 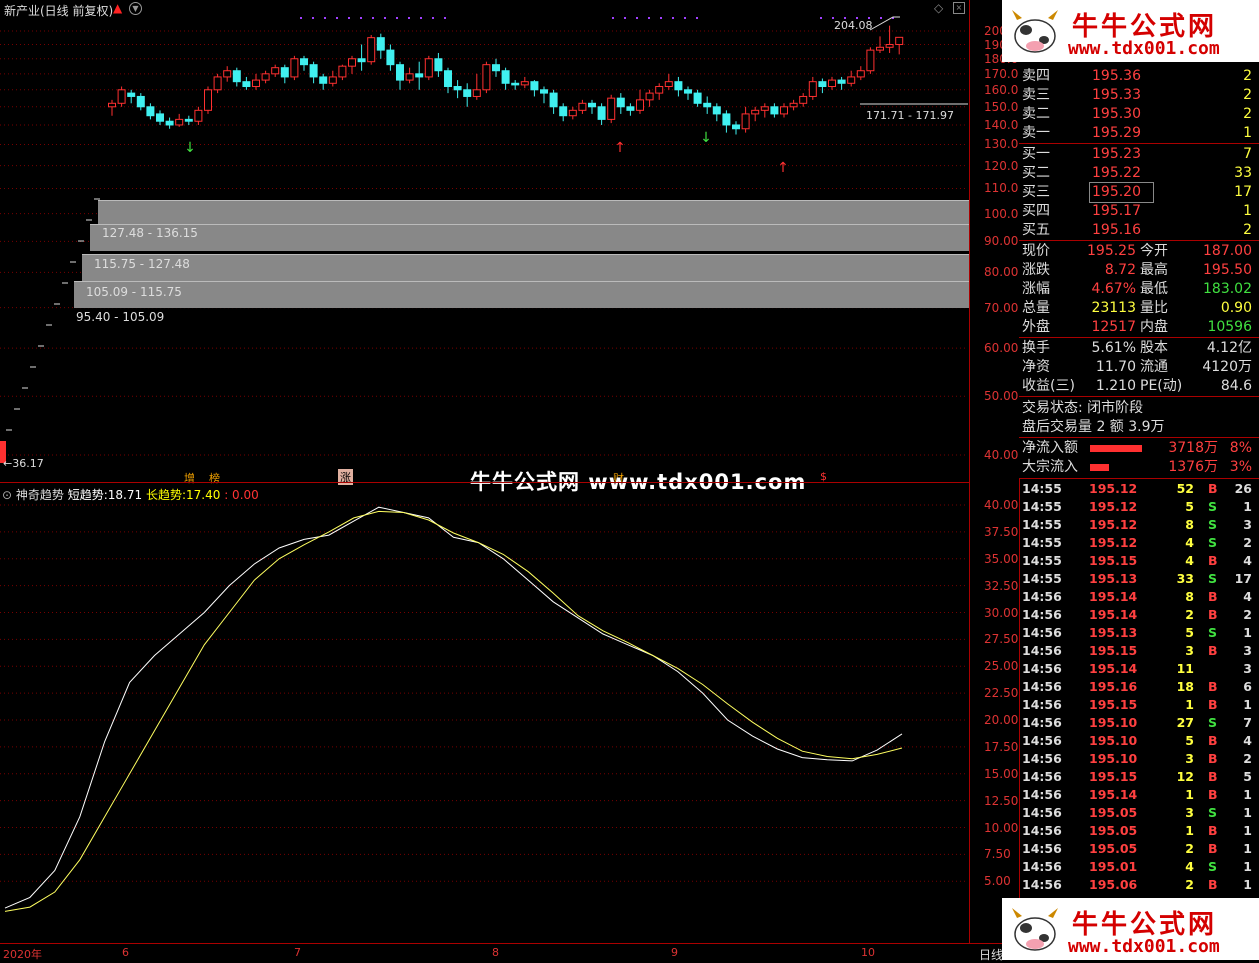 What do you see at coordinates (1001, 241) in the screenshot?
I see `price-axis-label: 90.00` at bounding box center [1001, 241].